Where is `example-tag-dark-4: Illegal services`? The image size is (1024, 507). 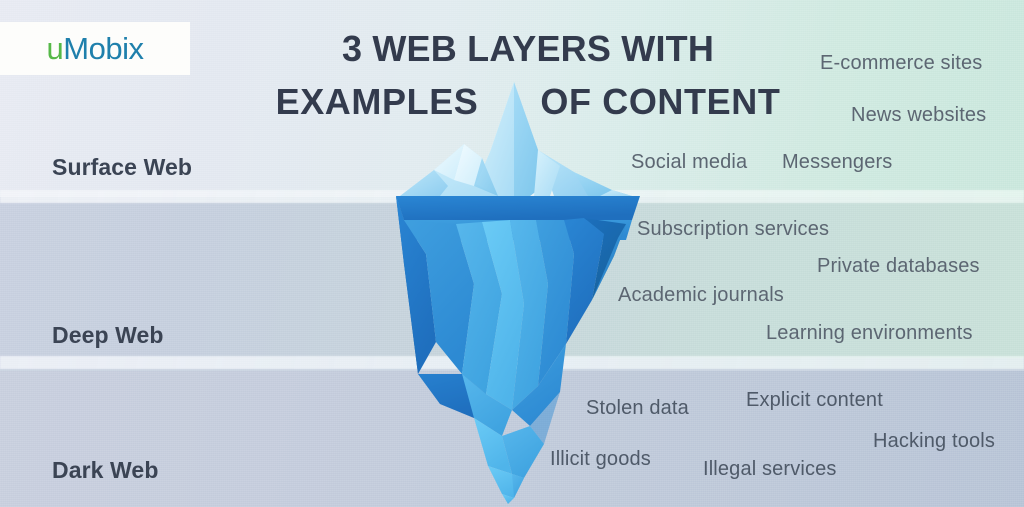
example-tag-dark-4: Illegal services is located at coordinates (770, 469).